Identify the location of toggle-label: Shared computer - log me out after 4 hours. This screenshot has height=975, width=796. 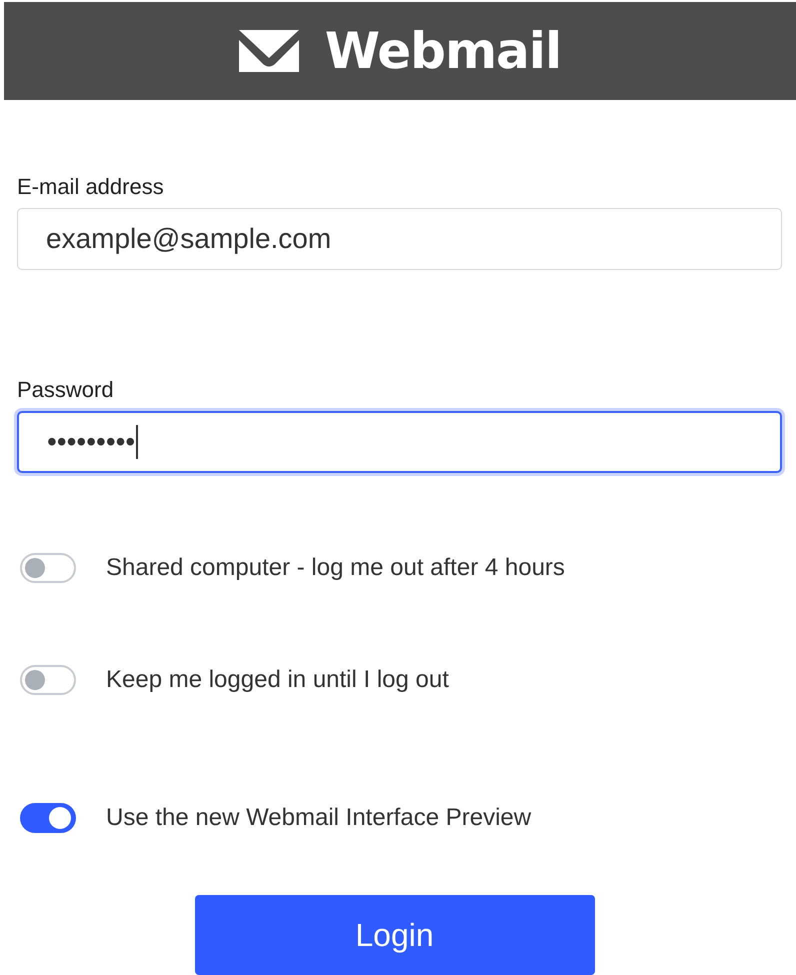
(335, 568).